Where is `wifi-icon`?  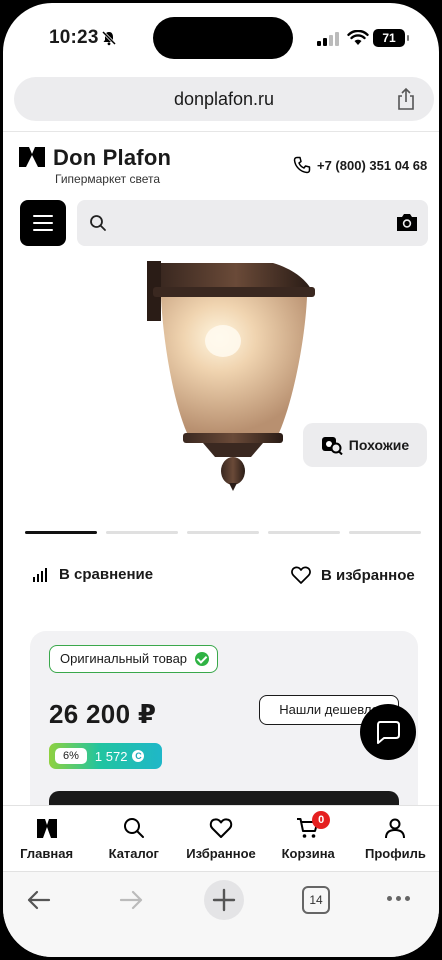
wifi-icon is located at coordinates (358, 37).